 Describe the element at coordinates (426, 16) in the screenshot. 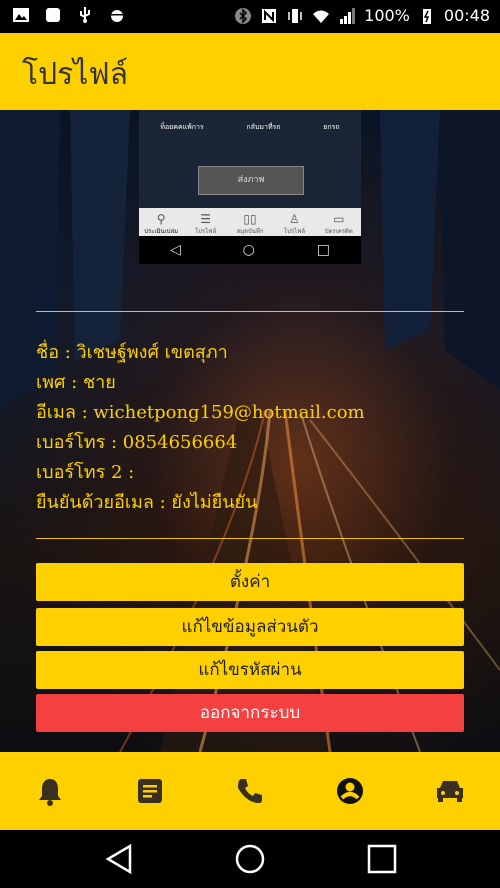

I see `battery-charging-icon` at that location.